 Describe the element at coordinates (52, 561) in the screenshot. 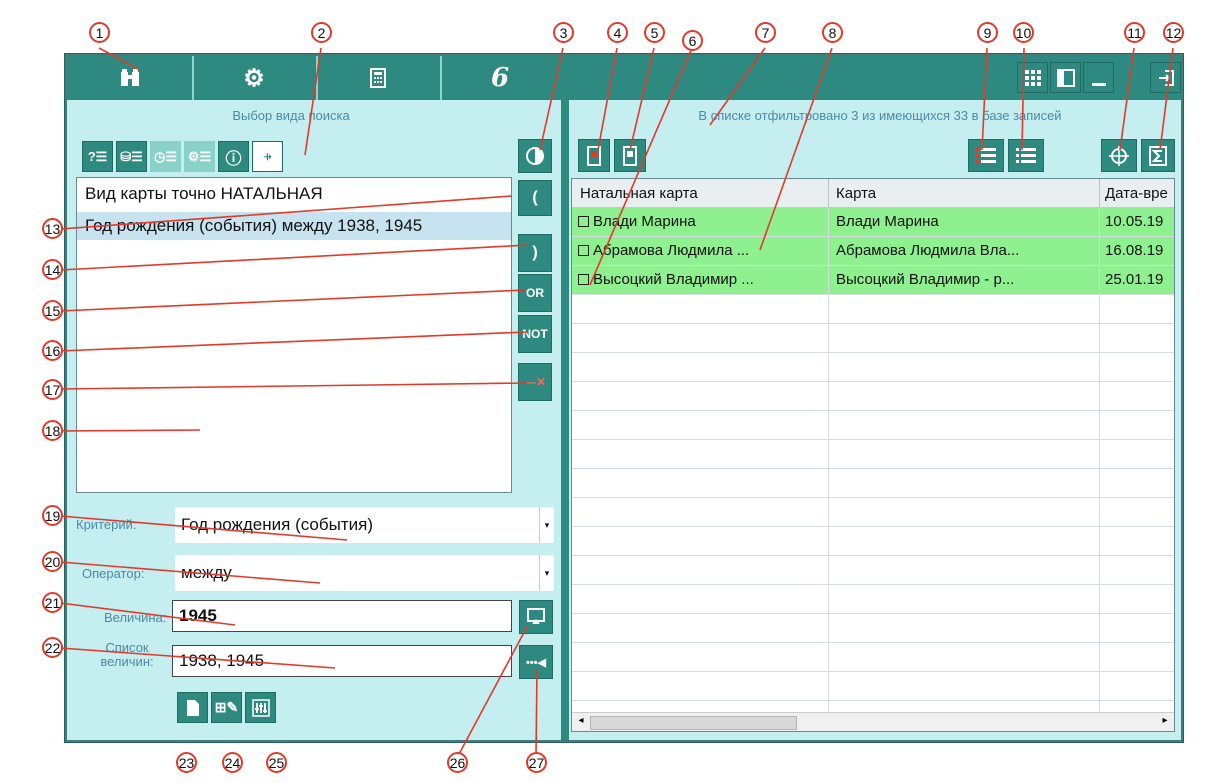

I see `callout: 20` at that location.